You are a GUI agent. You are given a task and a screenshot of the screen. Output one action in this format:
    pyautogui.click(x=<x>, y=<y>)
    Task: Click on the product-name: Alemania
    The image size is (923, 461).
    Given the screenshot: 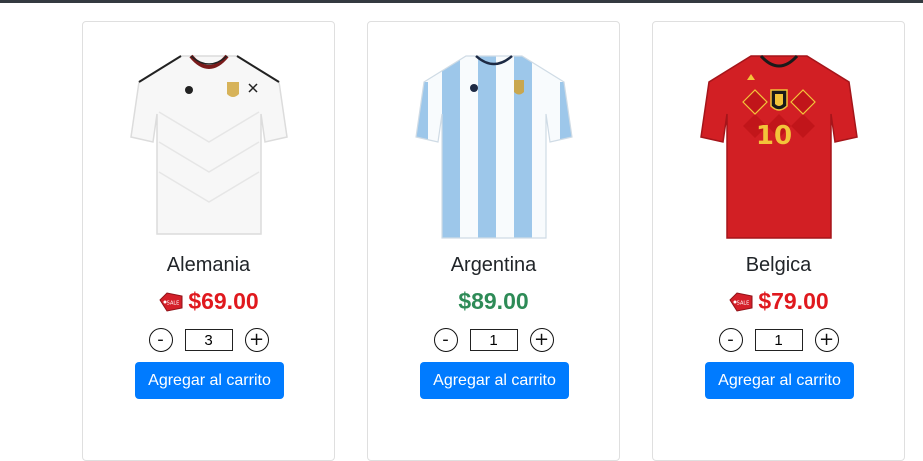 What is the action you would take?
    pyautogui.click(x=208, y=265)
    